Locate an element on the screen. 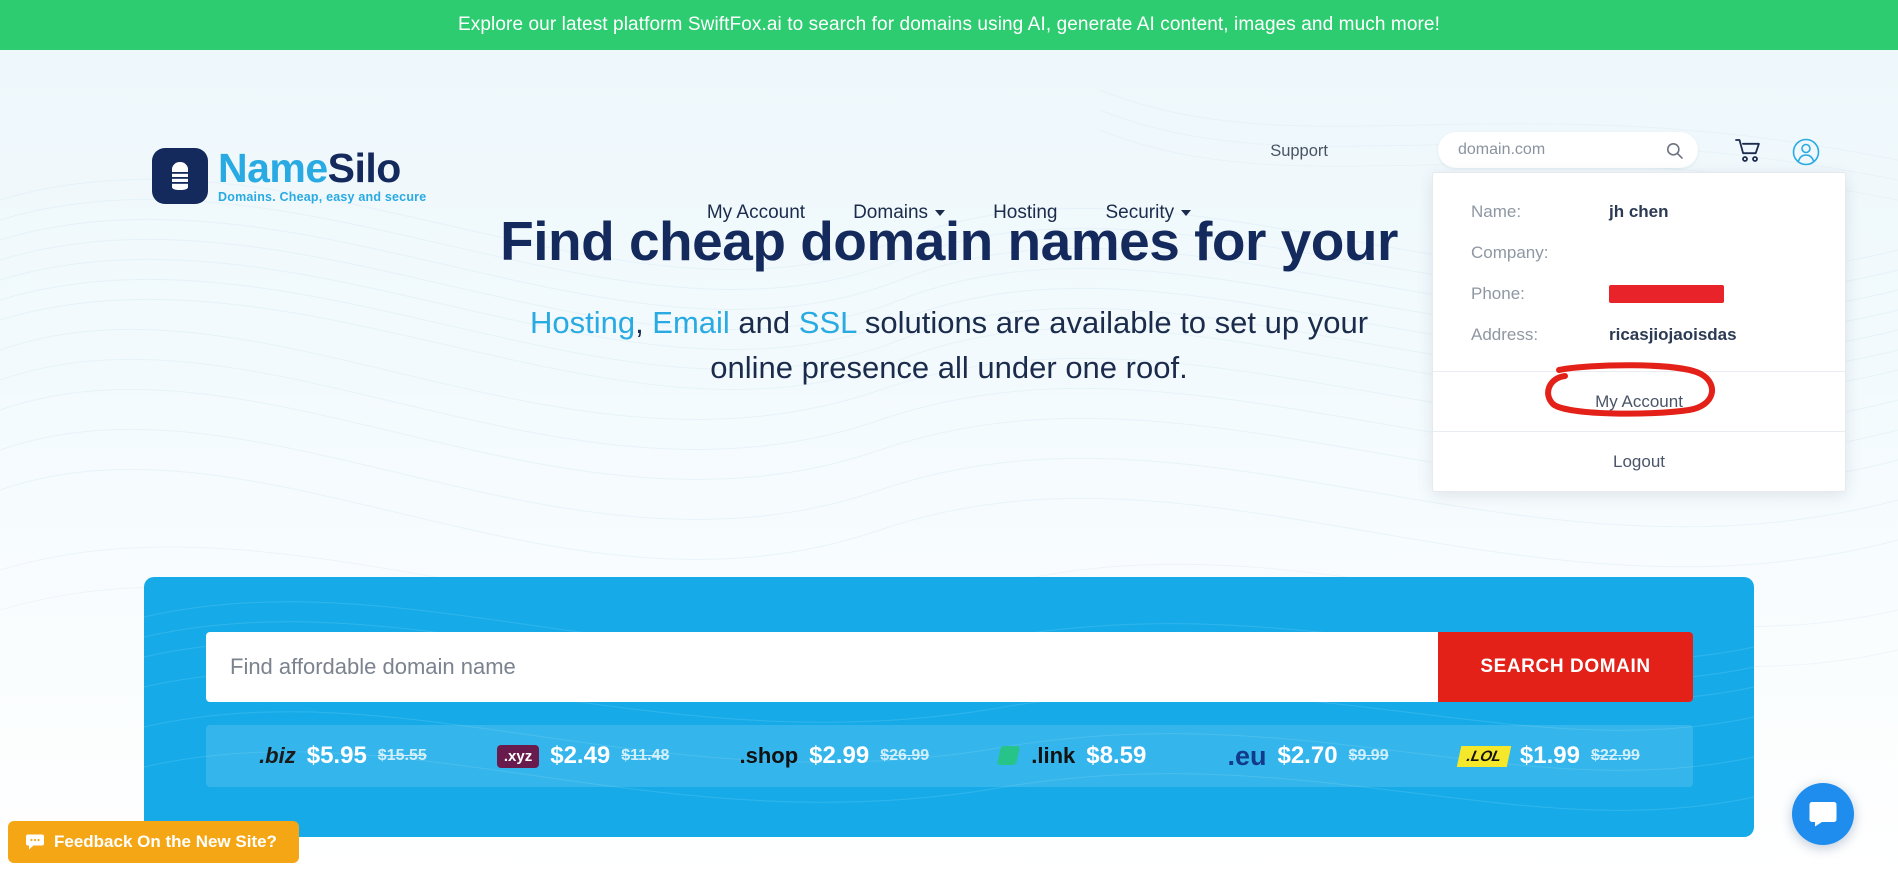 The width and height of the screenshot is (1898, 873). tld-name: .LOL is located at coordinates (1484, 756).